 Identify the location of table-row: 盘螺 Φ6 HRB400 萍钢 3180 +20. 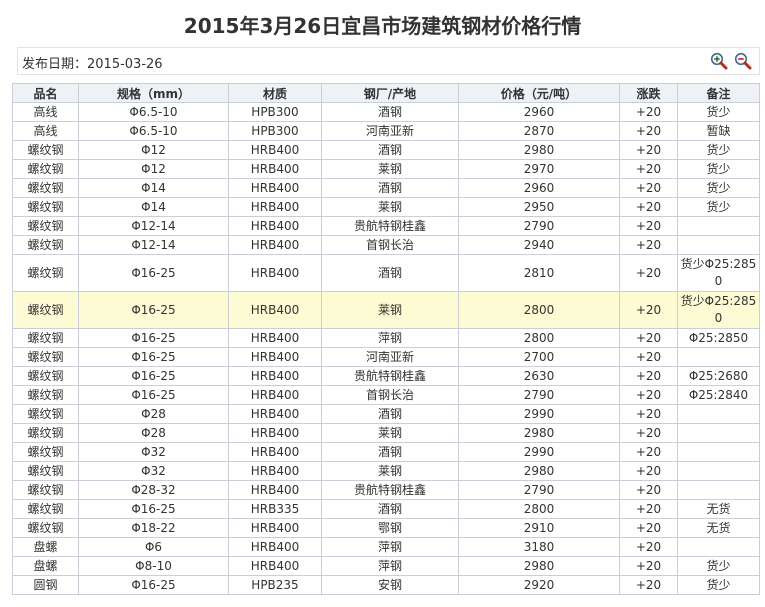
(386, 547).